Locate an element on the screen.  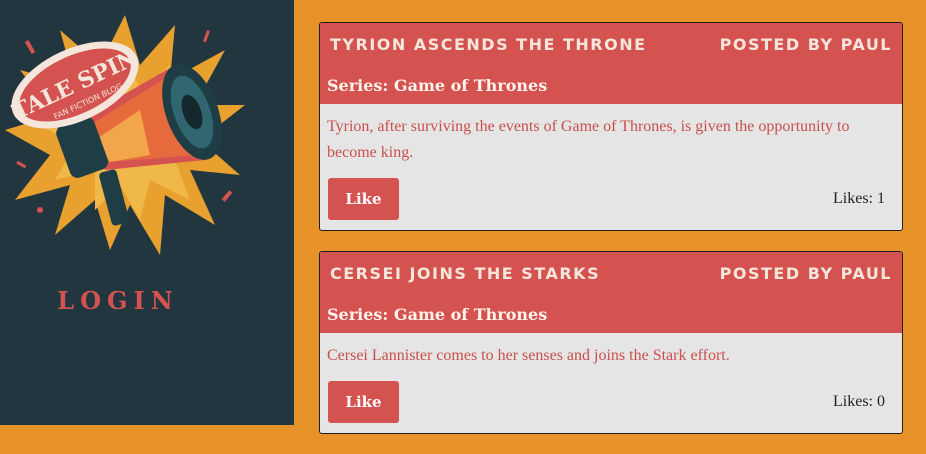
tale-spin-logo: TALE SPIN FAN FICTION BLOG is located at coordinates (125, 135).